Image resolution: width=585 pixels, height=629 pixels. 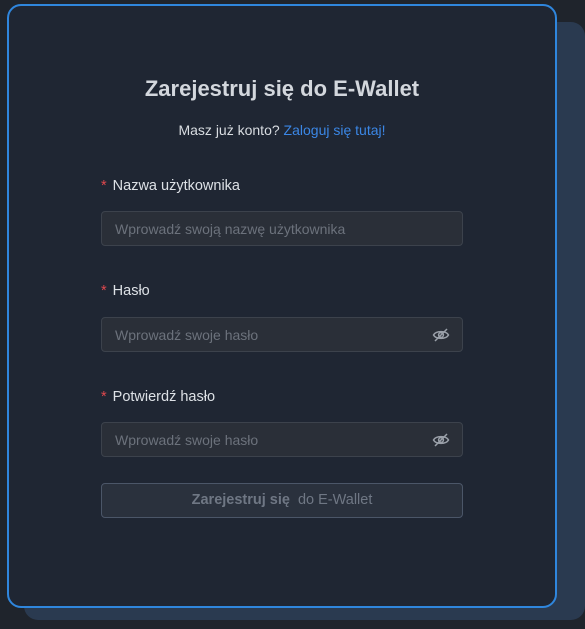 I want to click on confirm-password-label-text: Potwierdź hasło, so click(x=164, y=397).